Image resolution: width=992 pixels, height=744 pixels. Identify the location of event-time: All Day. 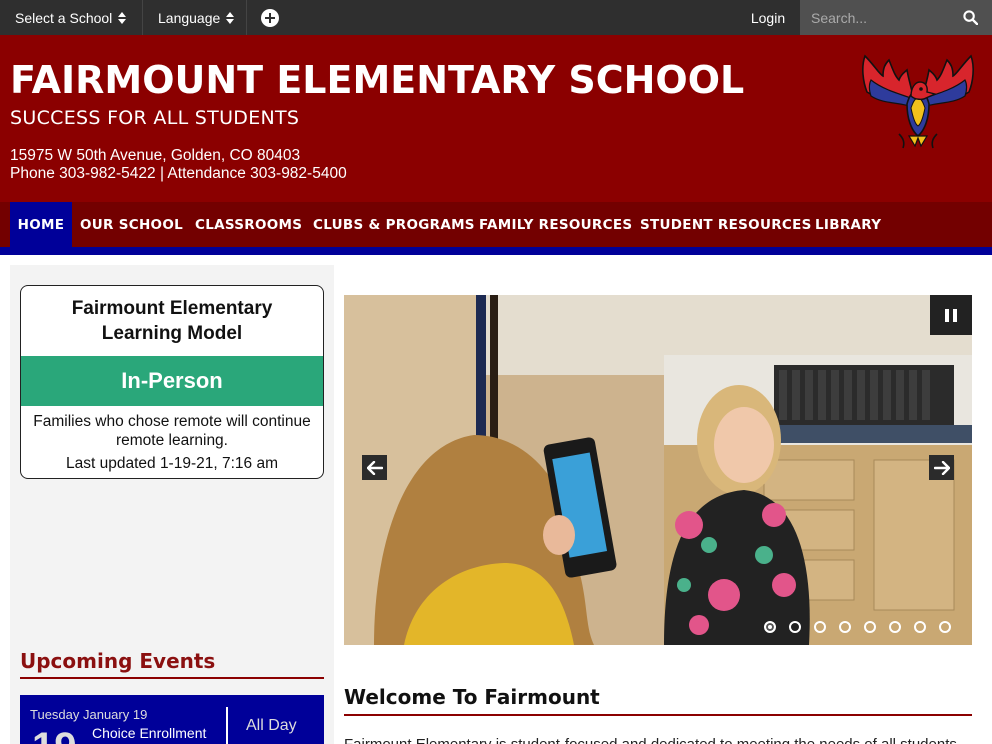
(271, 725).